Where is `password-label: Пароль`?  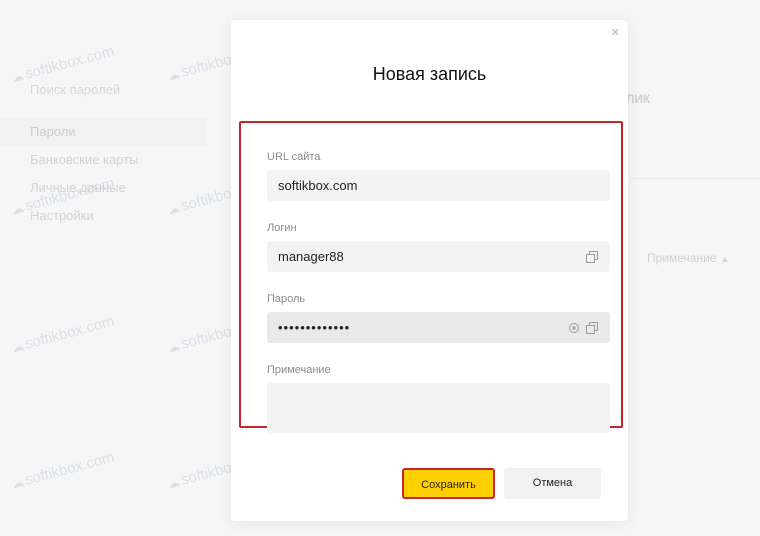 password-label: Пароль is located at coordinates (286, 299).